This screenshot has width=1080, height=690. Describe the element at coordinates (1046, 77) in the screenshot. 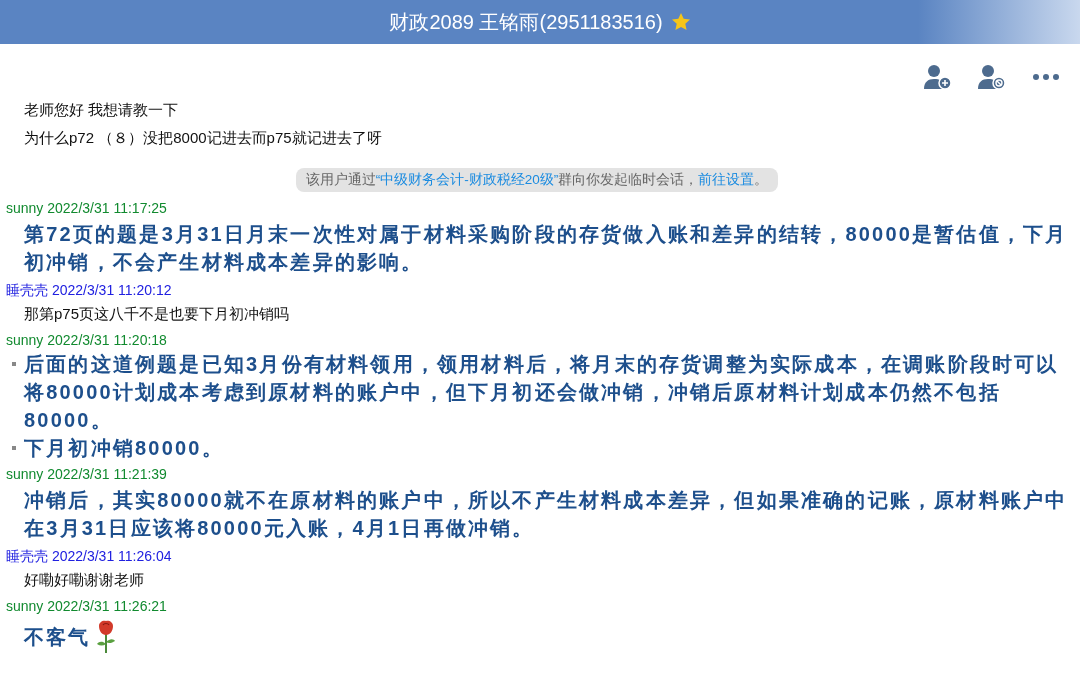

I see `more-icon` at that location.